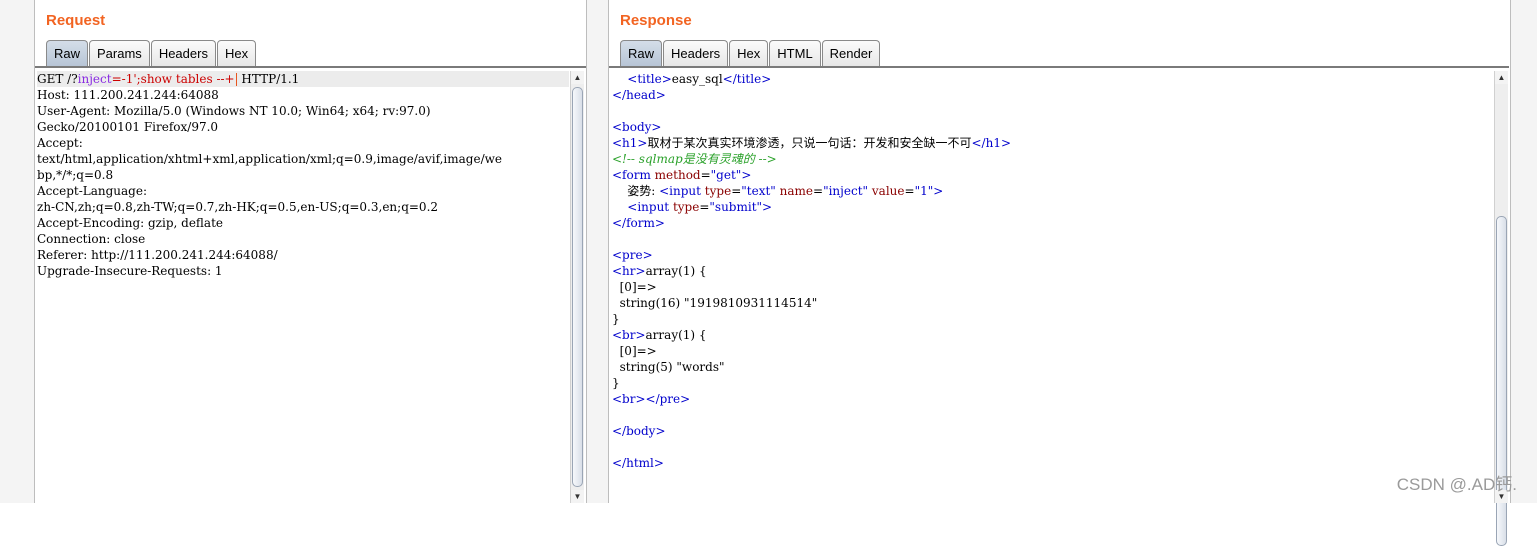  I want to click on tab-html: HTML, so click(795, 53).